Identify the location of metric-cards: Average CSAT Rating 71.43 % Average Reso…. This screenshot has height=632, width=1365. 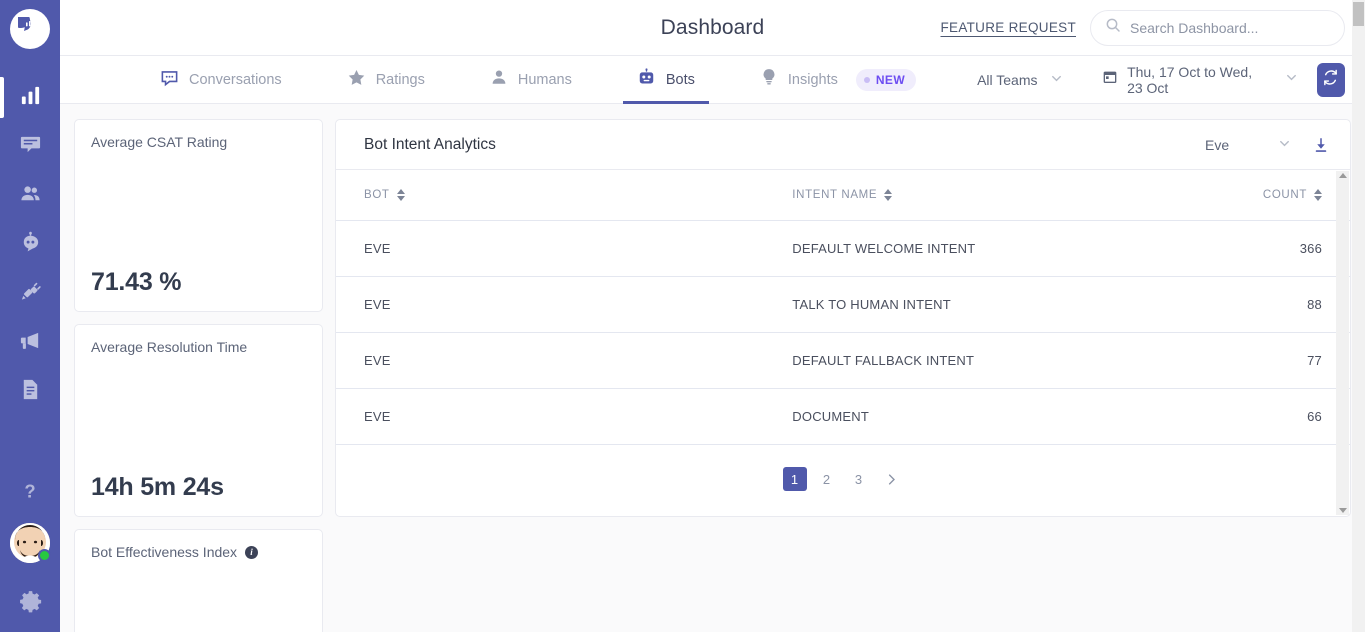
(198, 375).